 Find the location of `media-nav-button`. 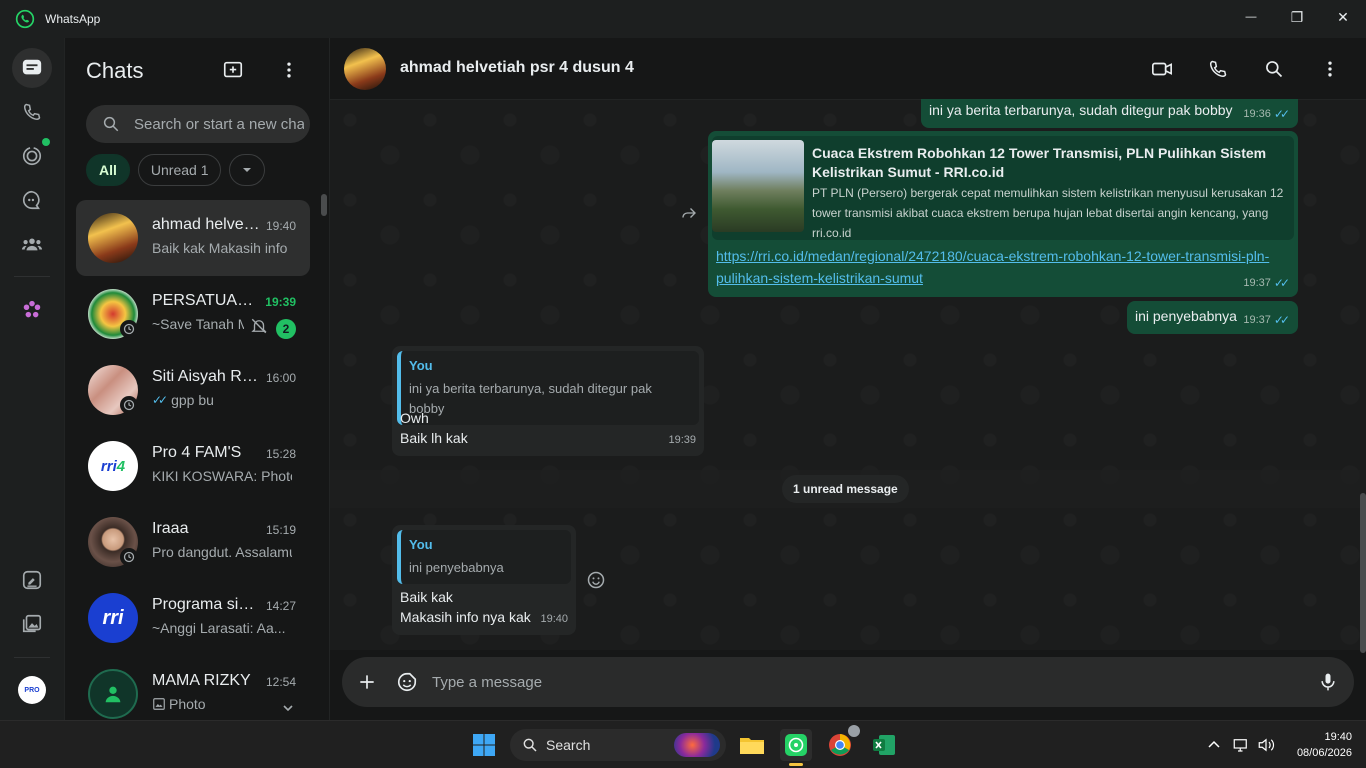

media-nav-button is located at coordinates (32, 624).